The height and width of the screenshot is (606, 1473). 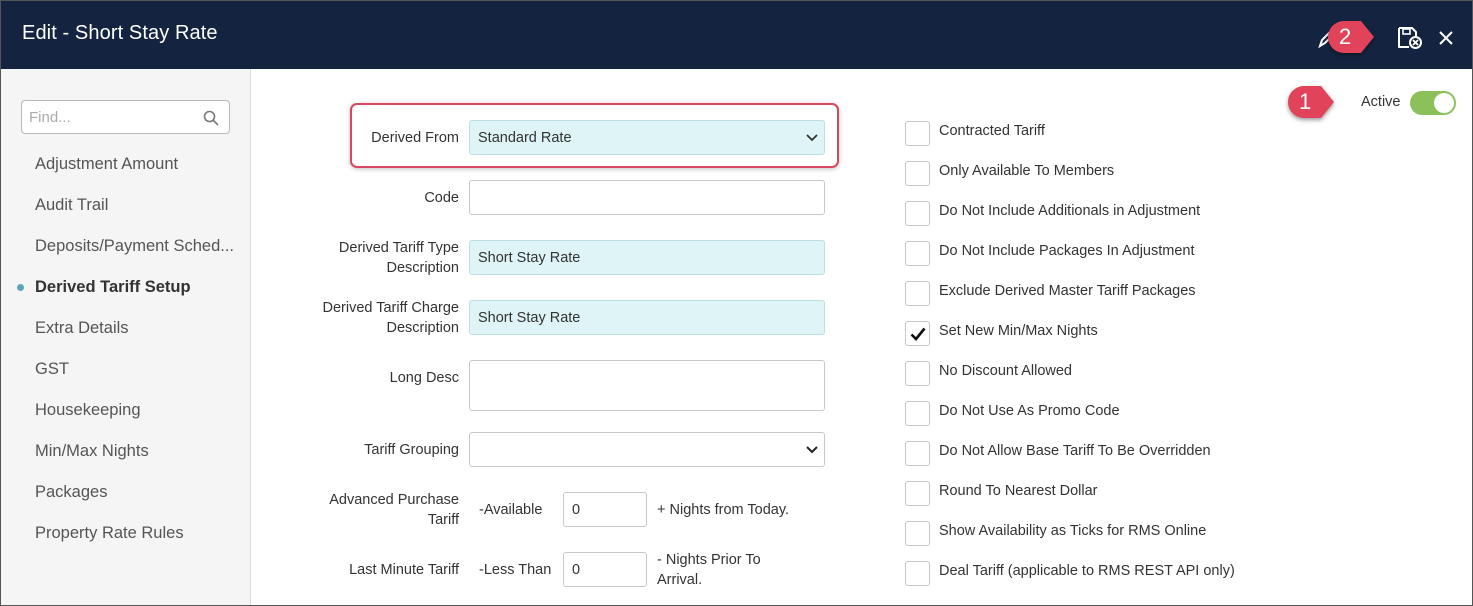 I want to click on active-label: Active, so click(x=1381, y=102).